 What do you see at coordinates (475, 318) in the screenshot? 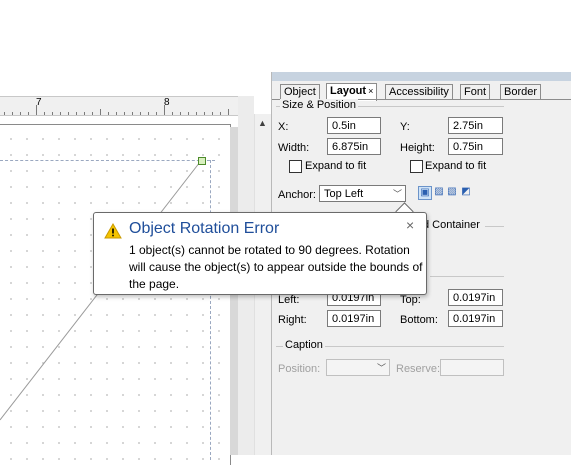
I see `bottom-margin-field: 0.0197in` at bounding box center [475, 318].